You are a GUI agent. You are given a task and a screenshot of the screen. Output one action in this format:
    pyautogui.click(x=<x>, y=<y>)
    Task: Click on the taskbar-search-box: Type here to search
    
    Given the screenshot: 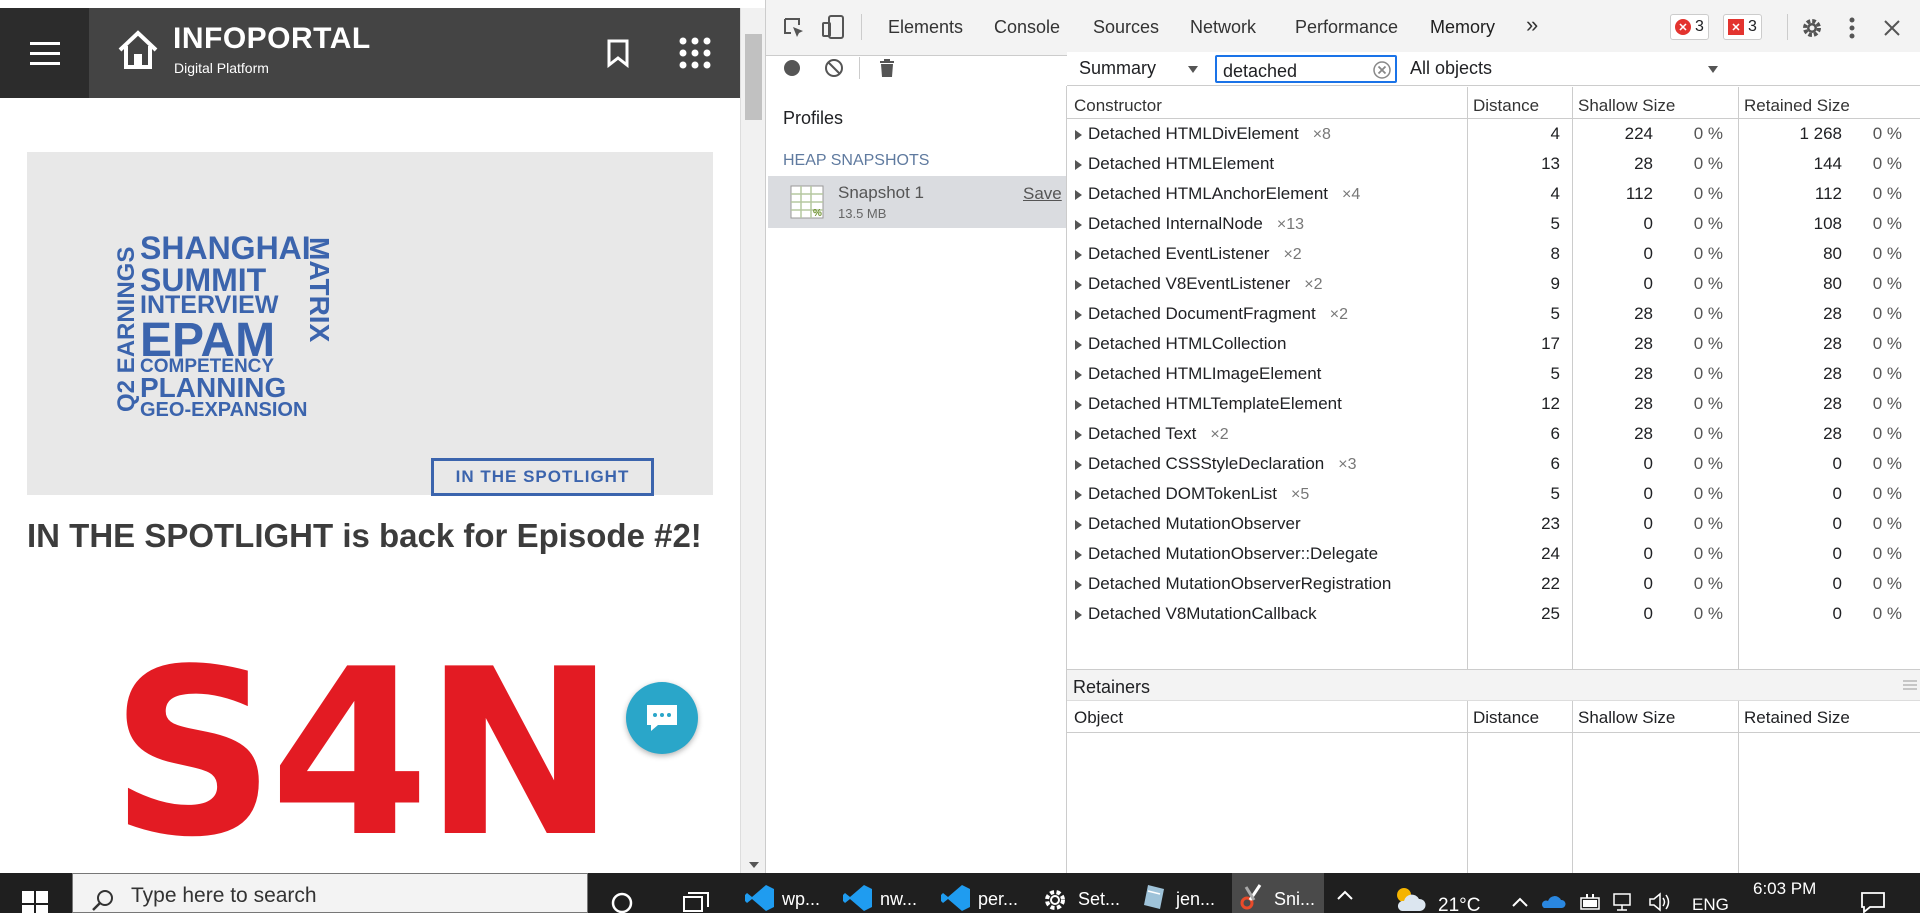 What is the action you would take?
    pyautogui.click(x=330, y=893)
    